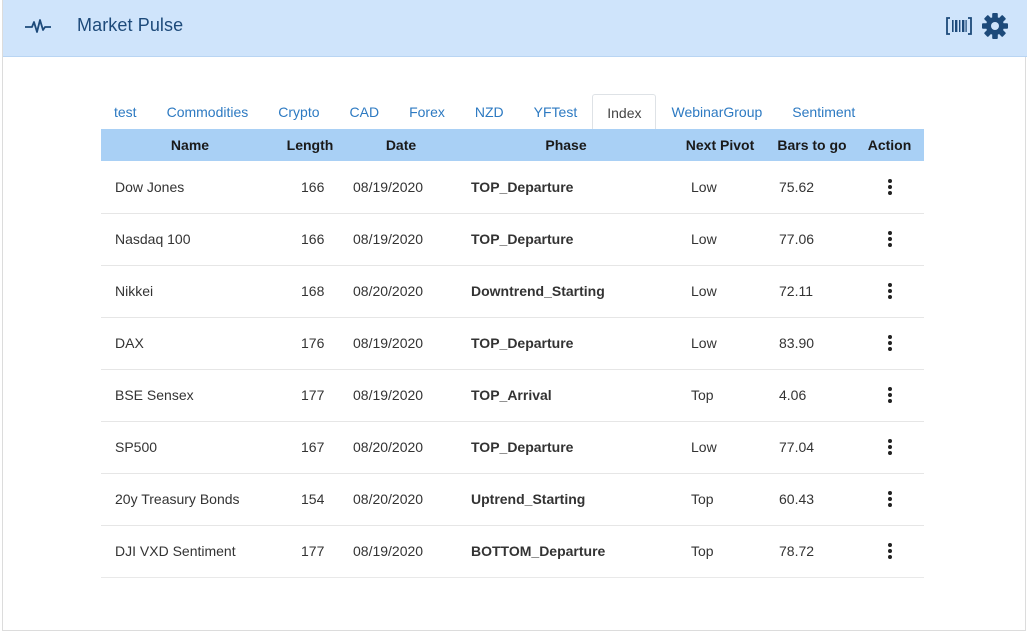 This screenshot has width=1030, height=635. What do you see at coordinates (298, 111) in the screenshot?
I see `tab-crypto: Crypto` at bounding box center [298, 111].